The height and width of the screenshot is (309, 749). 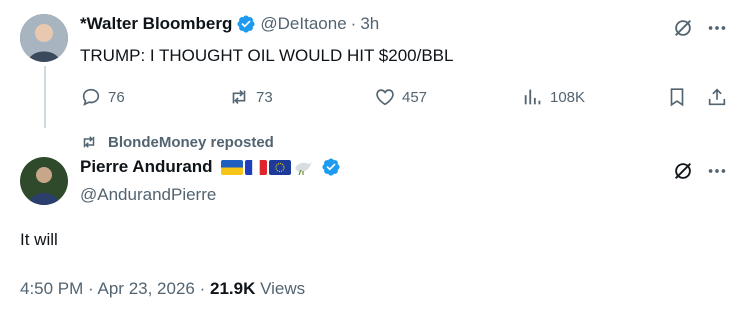 What do you see at coordinates (148, 195) in the screenshot?
I see `author-handle: @AndurandPierre` at bounding box center [148, 195].